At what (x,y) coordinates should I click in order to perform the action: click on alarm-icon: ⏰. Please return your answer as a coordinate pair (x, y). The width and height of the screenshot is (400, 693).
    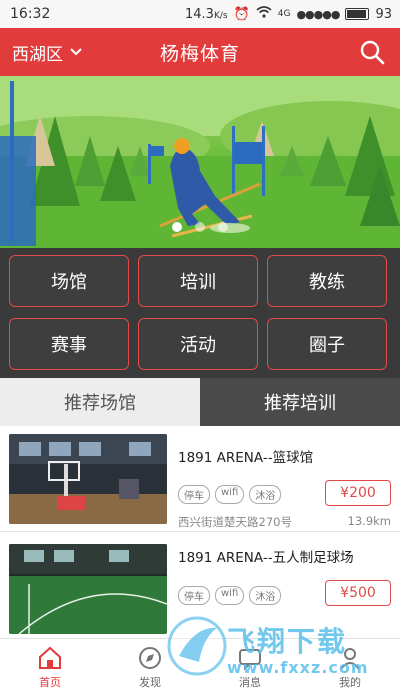
    Looking at the image, I should click on (241, 14).